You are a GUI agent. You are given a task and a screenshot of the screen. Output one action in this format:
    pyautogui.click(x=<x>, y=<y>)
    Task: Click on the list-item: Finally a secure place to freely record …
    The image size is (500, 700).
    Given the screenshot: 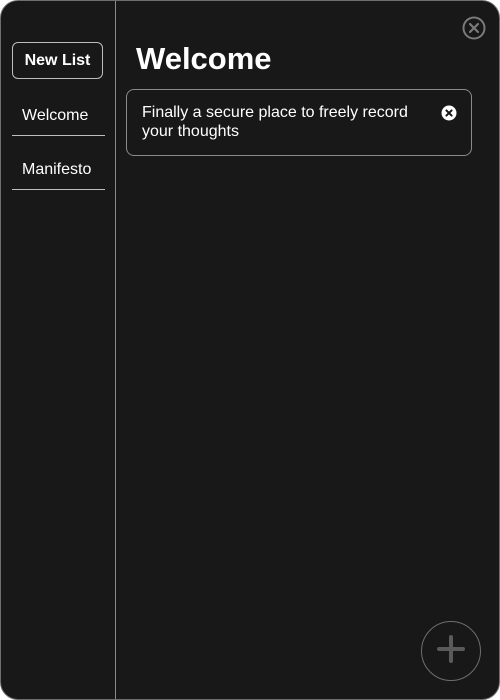 What is the action you would take?
    pyautogui.click(x=299, y=122)
    